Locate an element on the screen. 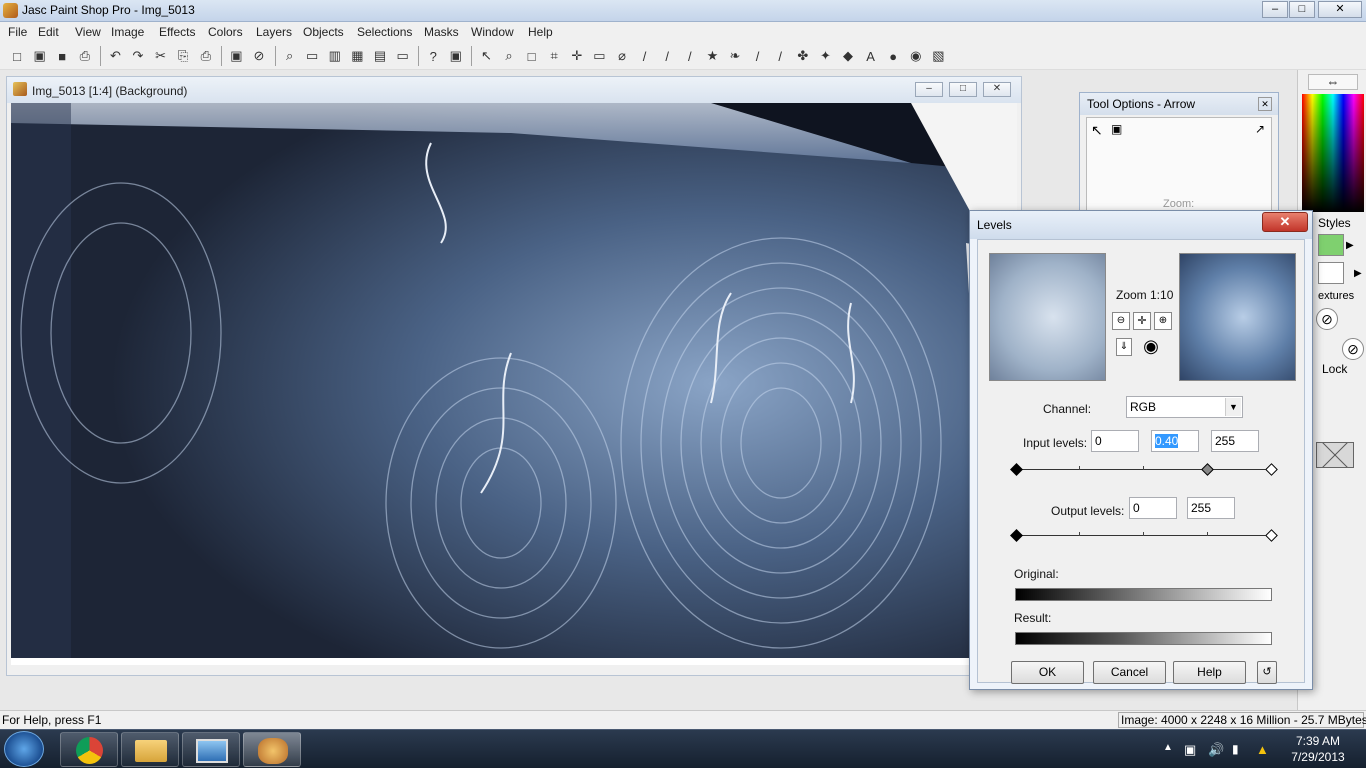 The image size is (1366, 768). help-button: Help is located at coordinates (1209, 672).